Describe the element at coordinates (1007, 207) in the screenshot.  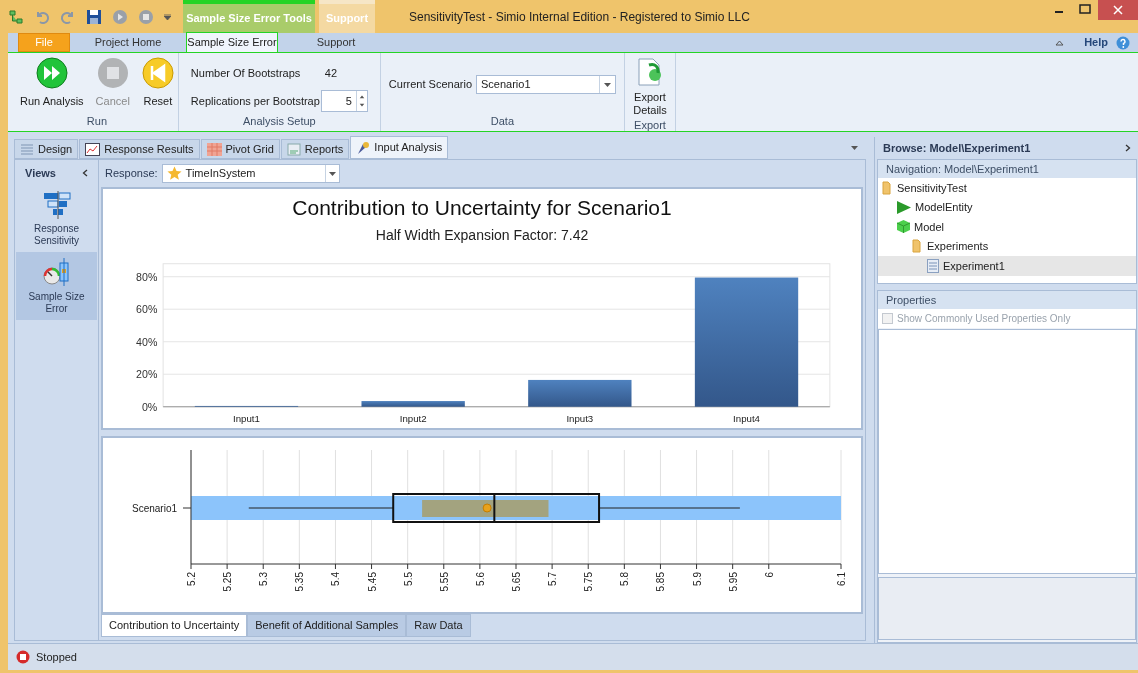
I see `tree-item: ModelEntity` at that location.